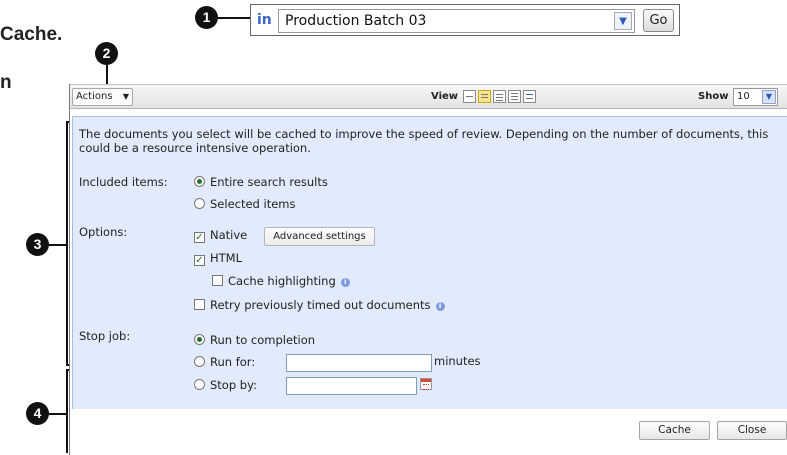  What do you see at coordinates (752, 430) in the screenshot?
I see `close-button: Close` at bounding box center [752, 430].